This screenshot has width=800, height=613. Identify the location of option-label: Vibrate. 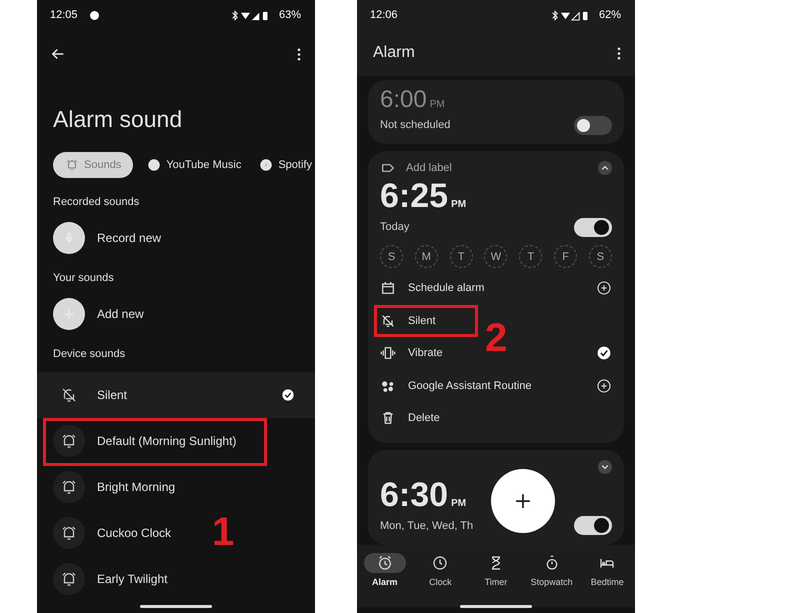
(425, 353).